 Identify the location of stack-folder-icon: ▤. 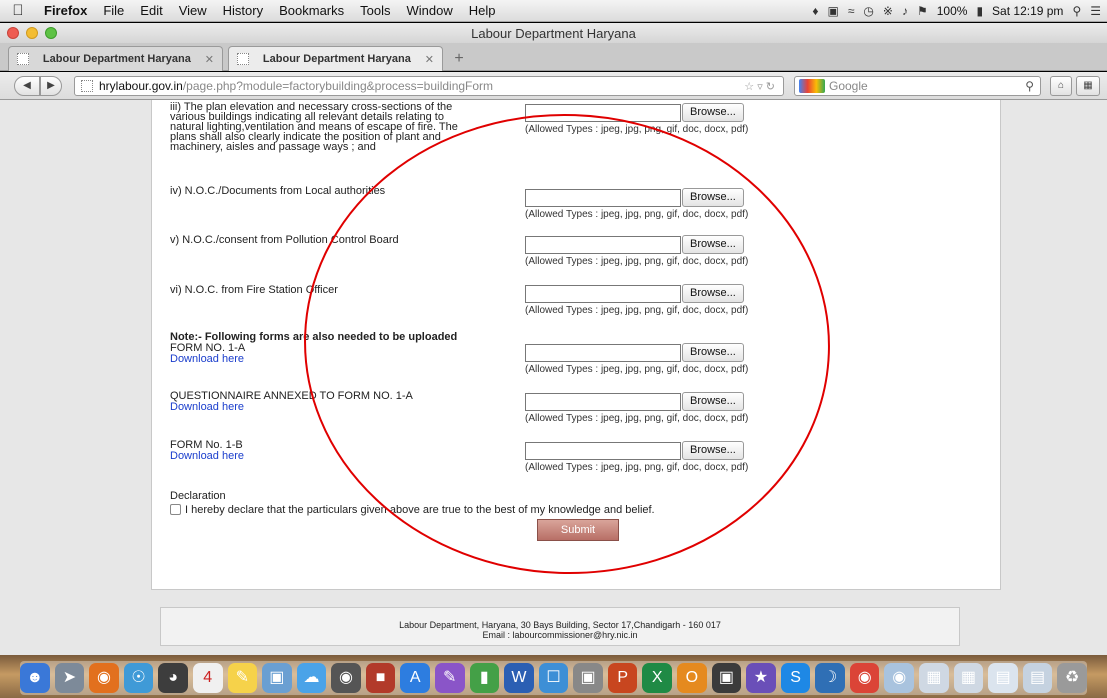
(1003, 678).